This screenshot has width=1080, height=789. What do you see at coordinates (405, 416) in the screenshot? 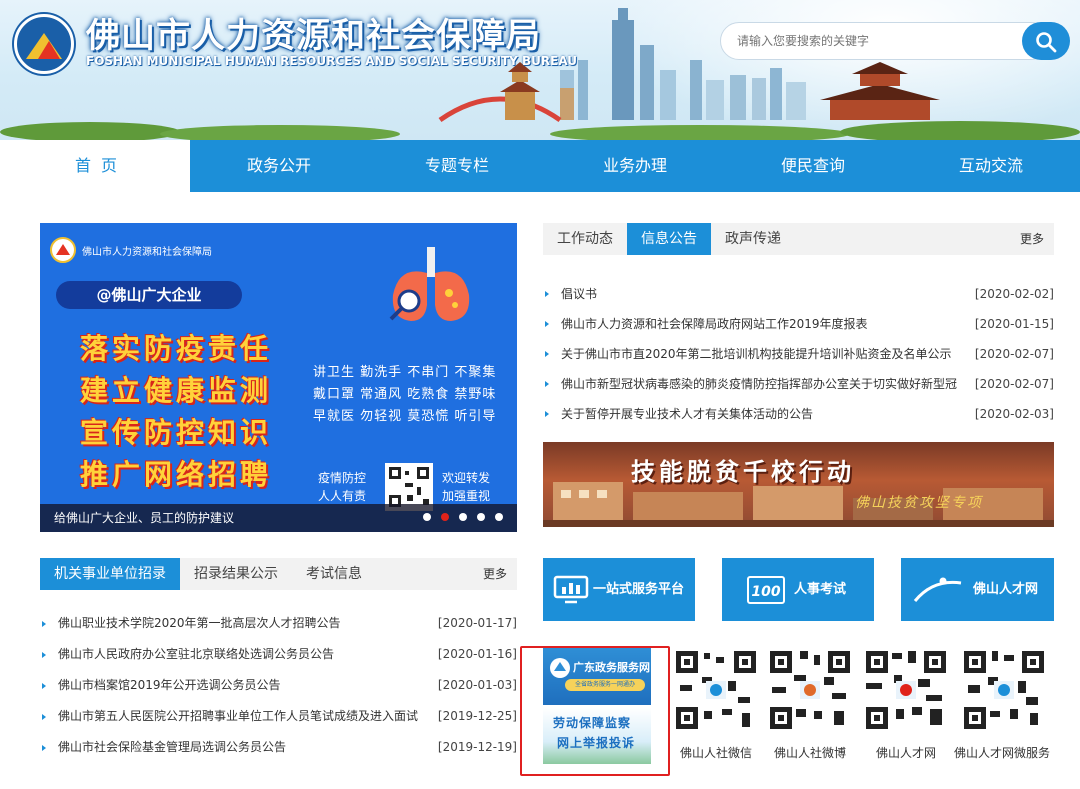
I see `banner-side-3: 早就医 勿轻视 莫恐慌 听引导` at bounding box center [405, 416].